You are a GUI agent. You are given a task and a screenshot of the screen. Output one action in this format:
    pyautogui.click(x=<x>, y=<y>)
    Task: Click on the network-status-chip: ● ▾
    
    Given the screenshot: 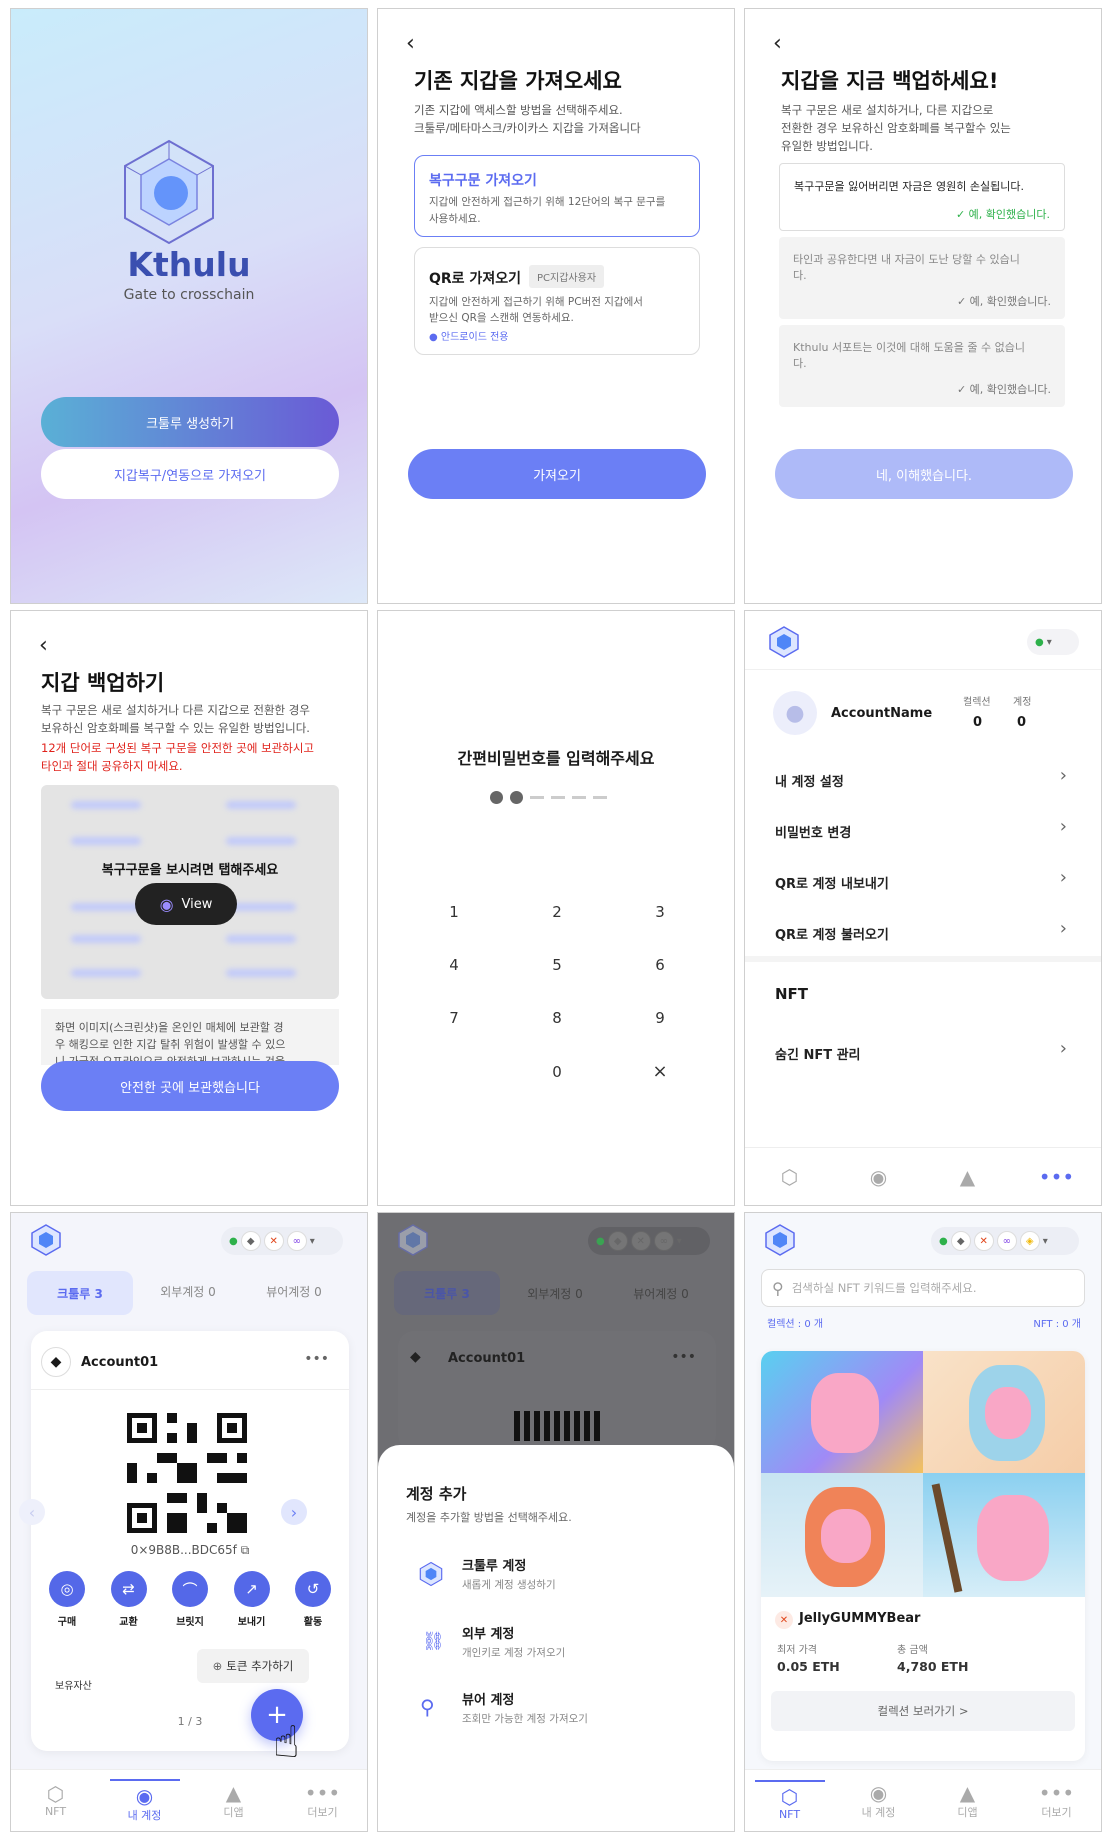 What is the action you would take?
    pyautogui.click(x=1053, y=642)
    